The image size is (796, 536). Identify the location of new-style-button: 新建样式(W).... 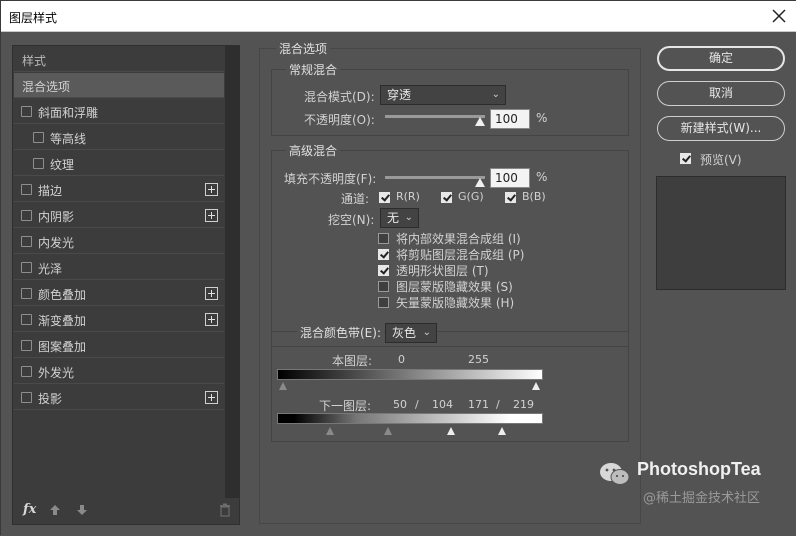
(721, 128).